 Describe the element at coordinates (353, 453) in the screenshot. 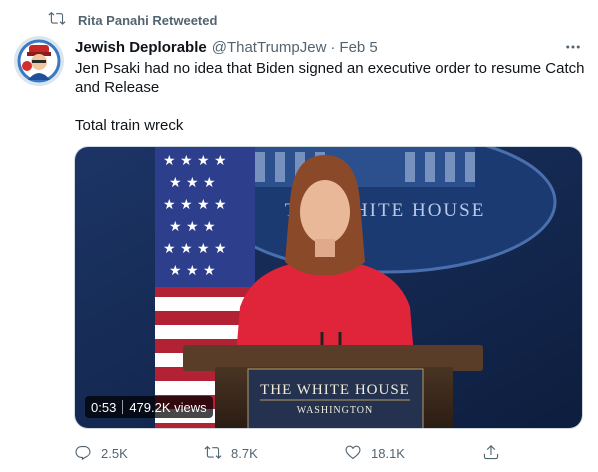

I see `like-icon` at that location.